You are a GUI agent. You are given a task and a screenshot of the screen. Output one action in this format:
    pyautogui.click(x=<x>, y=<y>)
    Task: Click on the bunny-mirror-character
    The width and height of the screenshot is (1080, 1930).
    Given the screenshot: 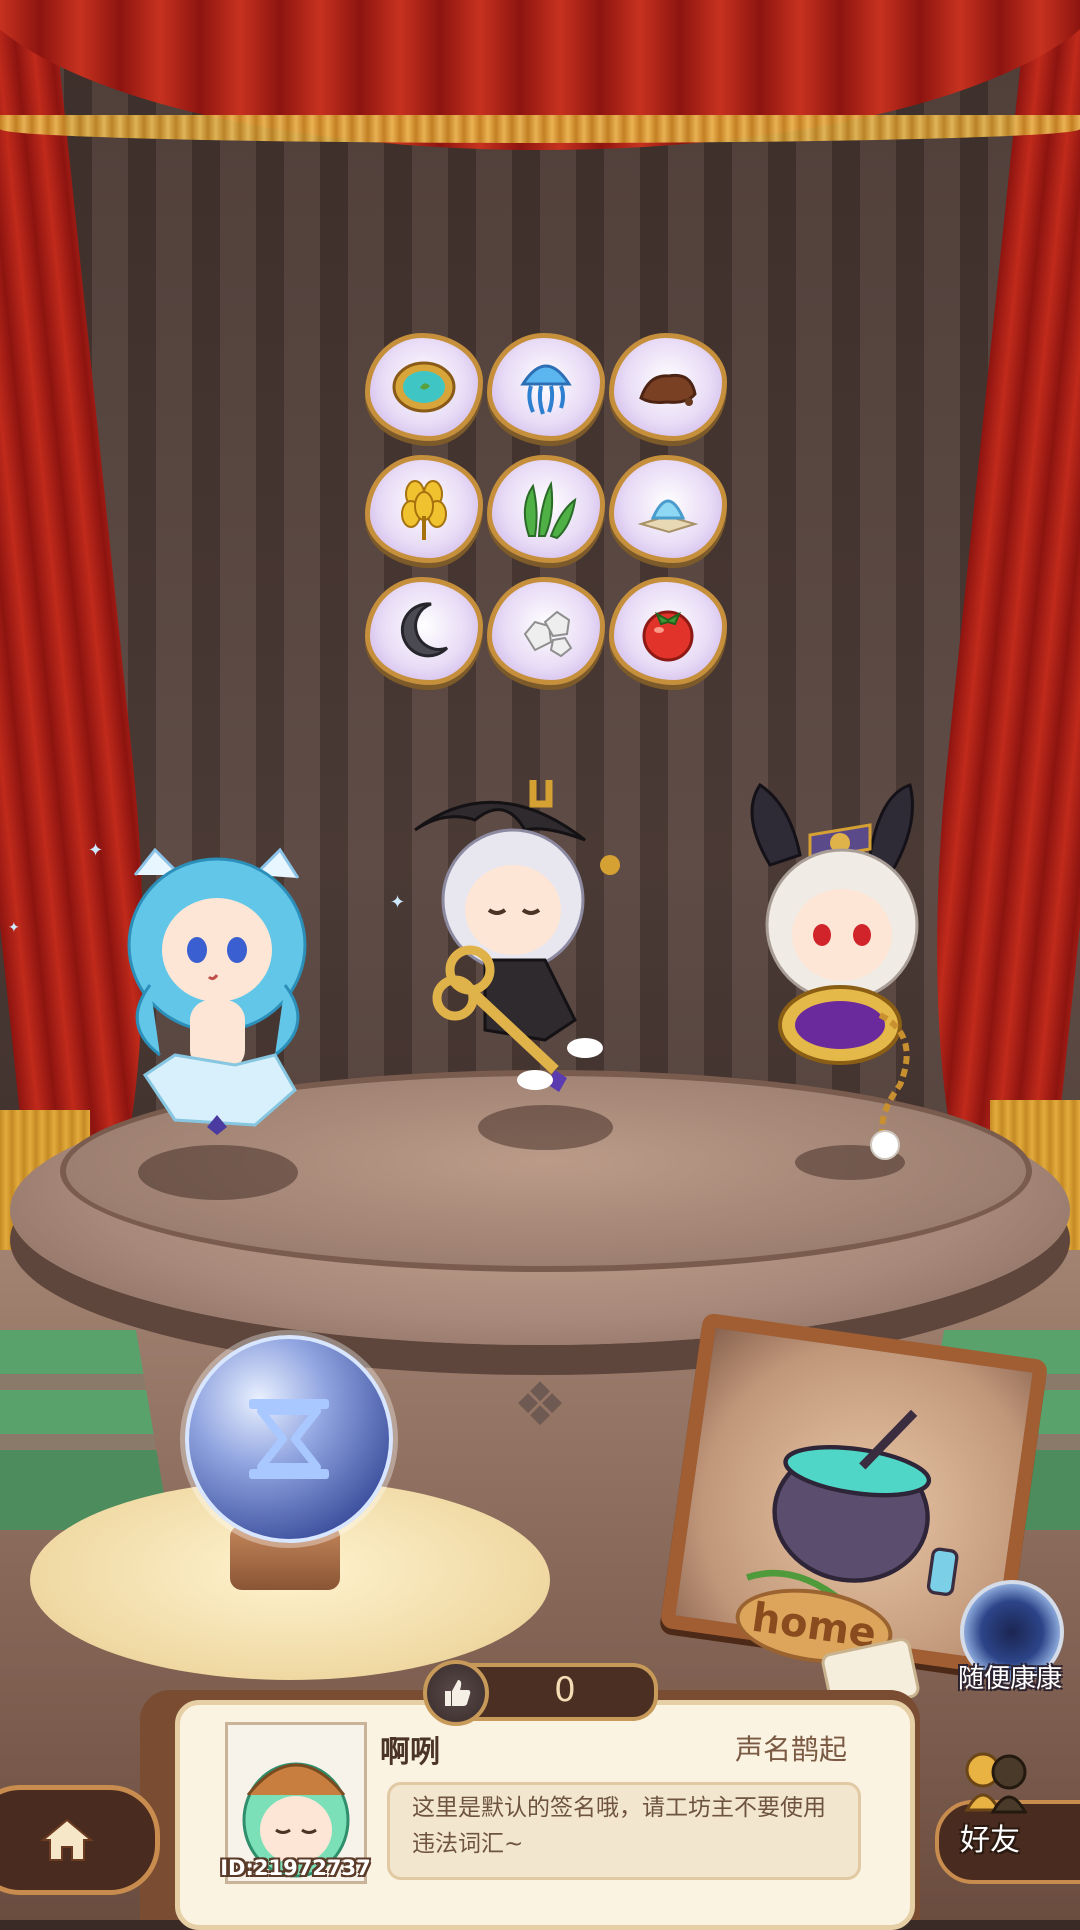 What is the action you would take?
    pyautogui.click(x=840, y=970)
    